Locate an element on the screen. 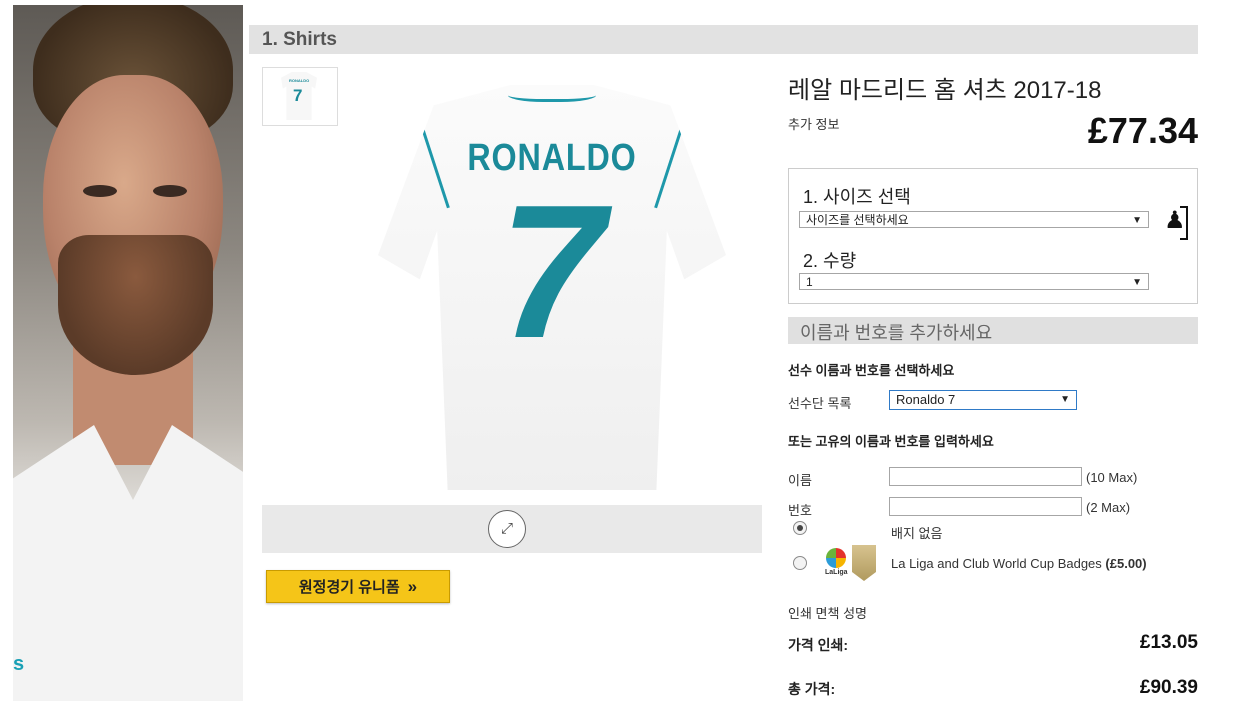  no-badge-label: 배지 없음 is located at coordinates (917, 533).